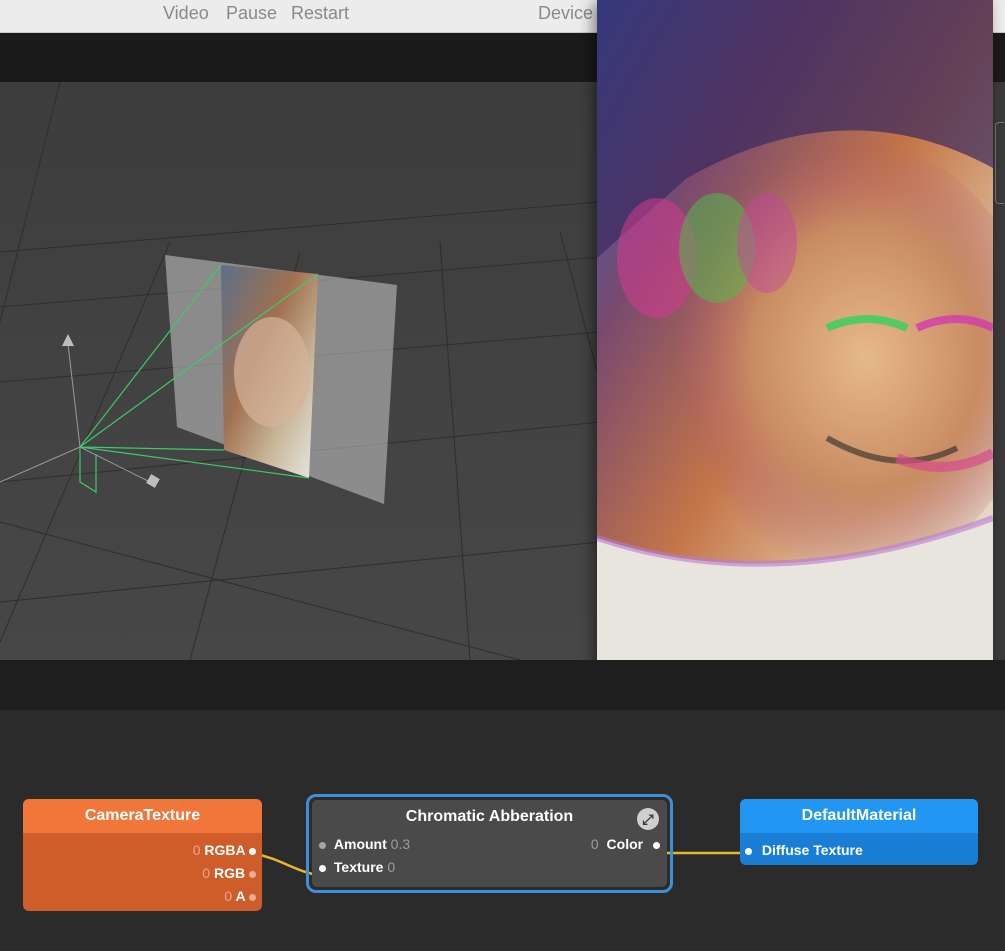  What do you see at coordinates (565, 13) in the screenshot?
I see `device-menu: Device` at bounding box center [565, 13].